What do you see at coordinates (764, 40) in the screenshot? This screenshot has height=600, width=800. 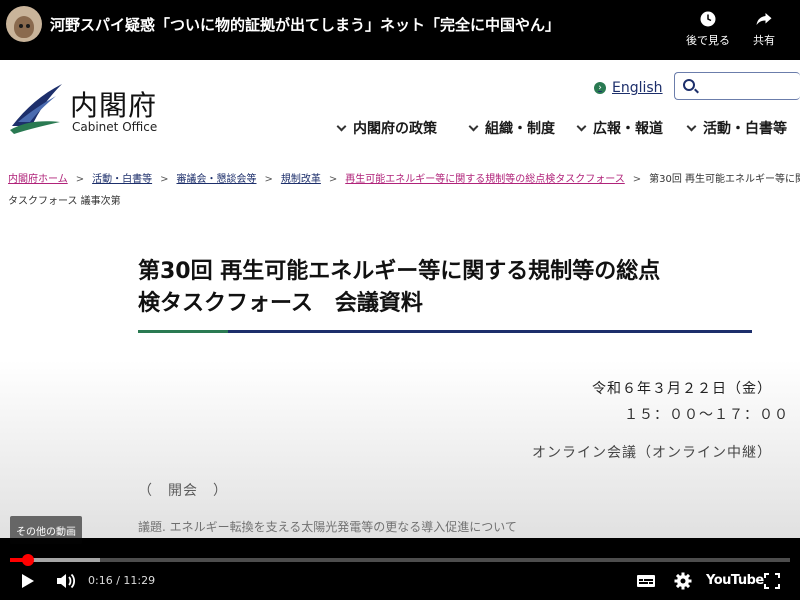 I see `share-label: 共有` at bounding box center [764, 40].